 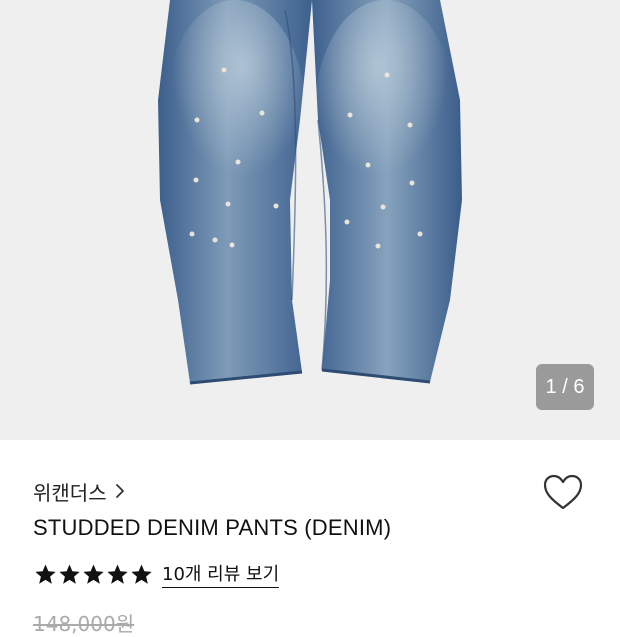 I want to click on brand-name: 위캔더스, so click(x=70, y=492).